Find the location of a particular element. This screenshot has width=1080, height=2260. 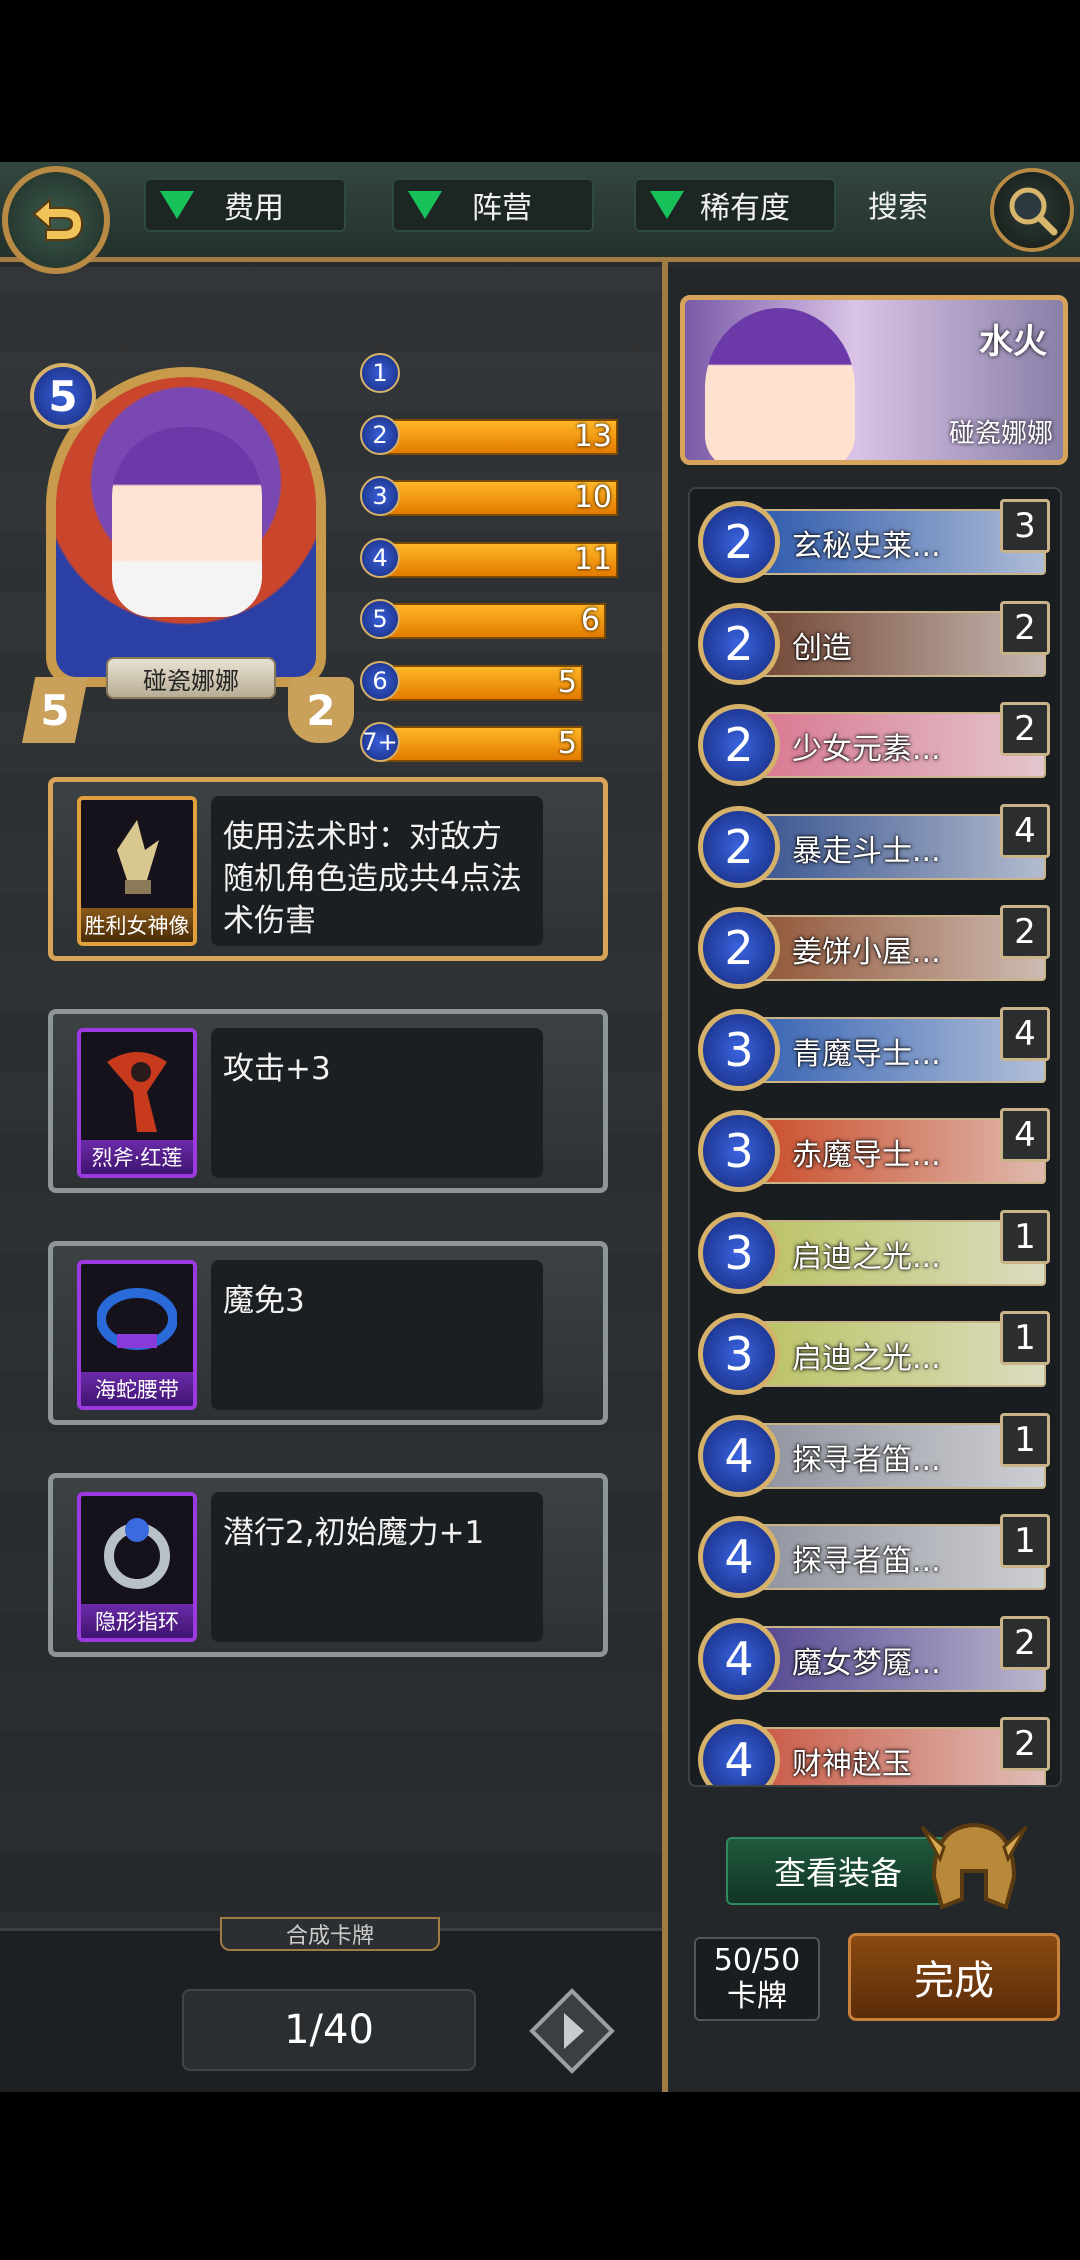

deck-card-row: 2 玄秘史莱... 3 is located at coordinates (874, 542).